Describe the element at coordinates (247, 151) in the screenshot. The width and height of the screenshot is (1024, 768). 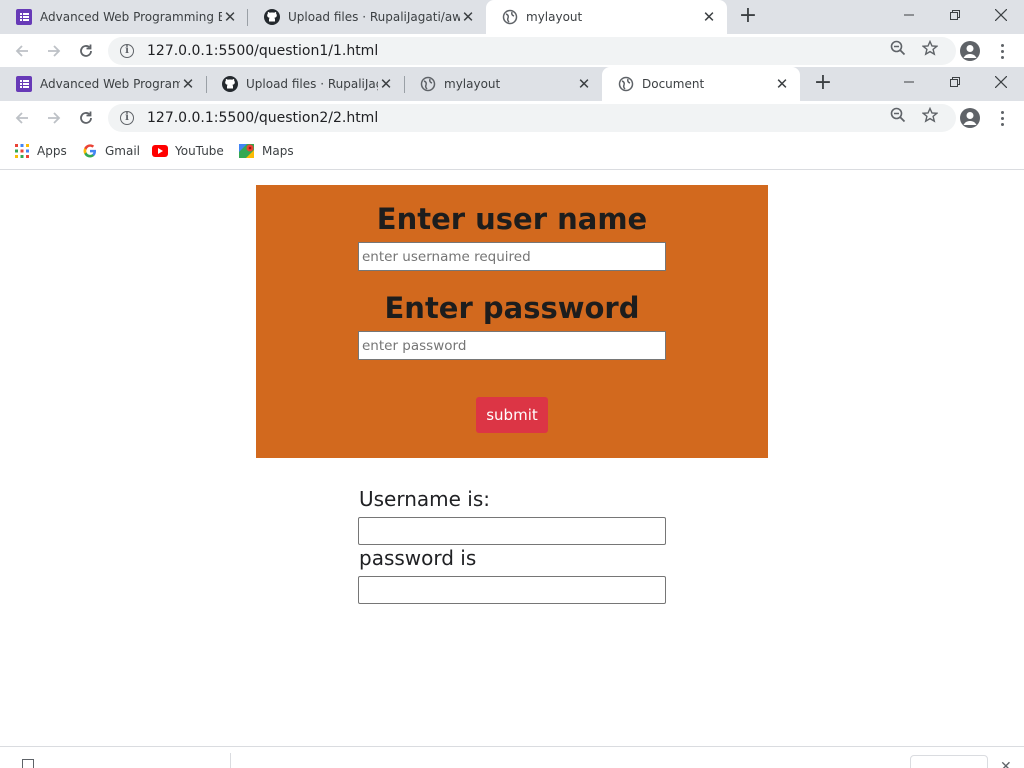
I see `maps-icon` at that location.